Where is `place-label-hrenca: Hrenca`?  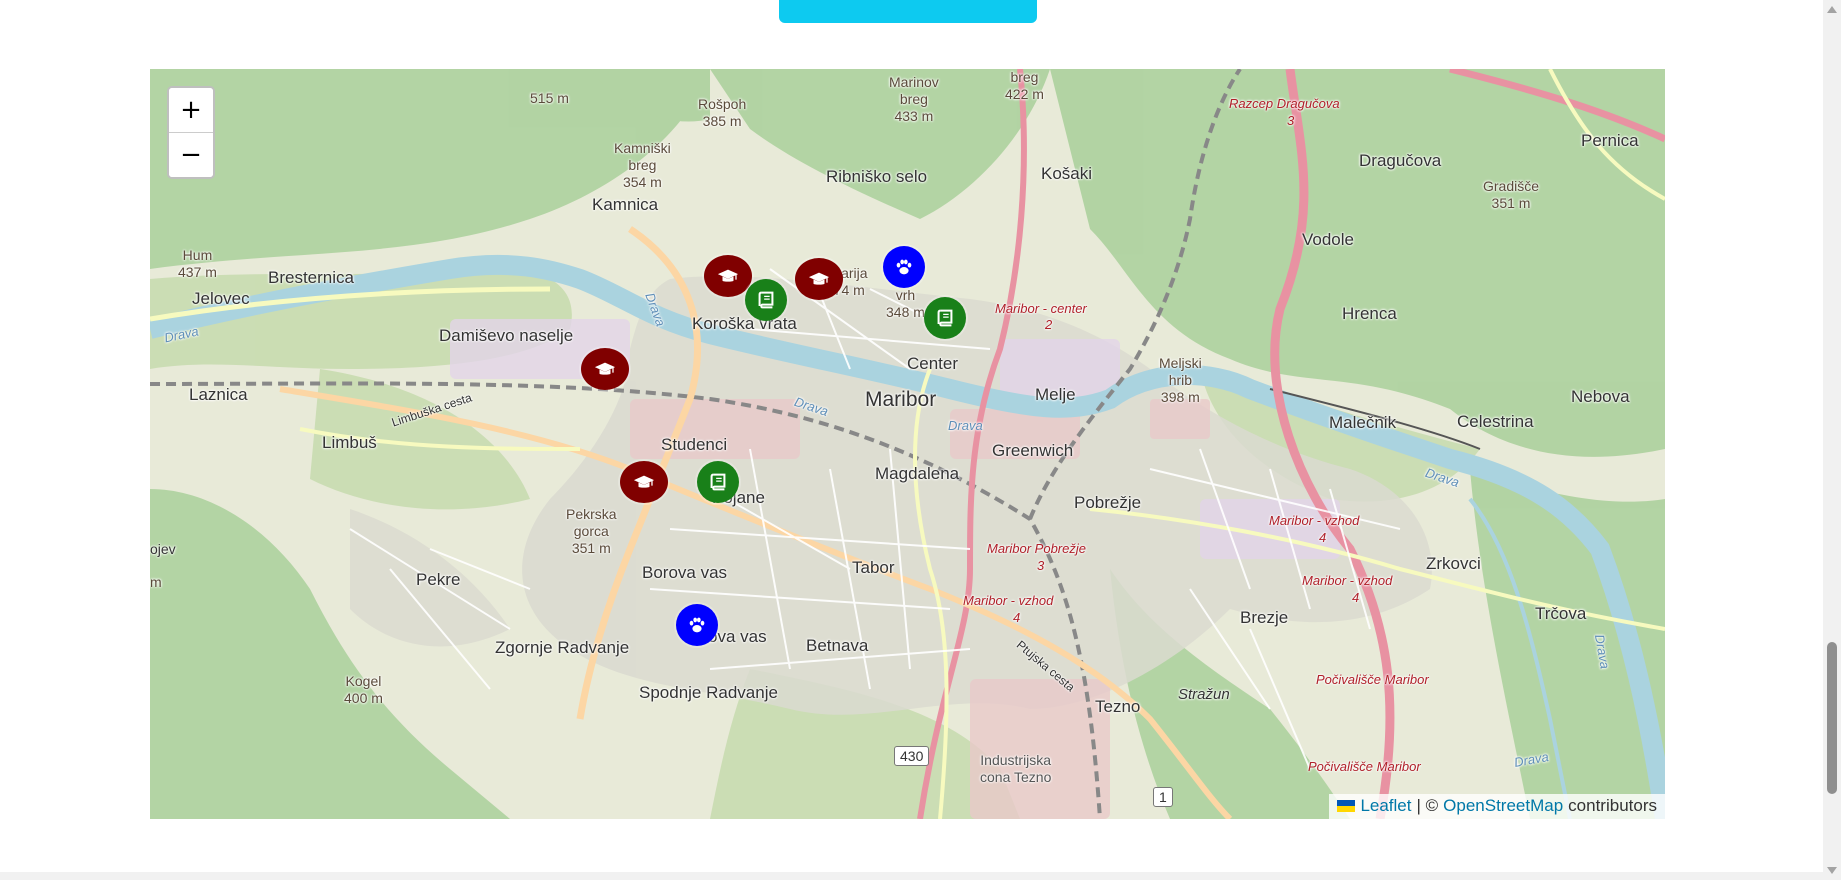 place-label-hrenca: Hrenca is located at coordinates (1369, 313).